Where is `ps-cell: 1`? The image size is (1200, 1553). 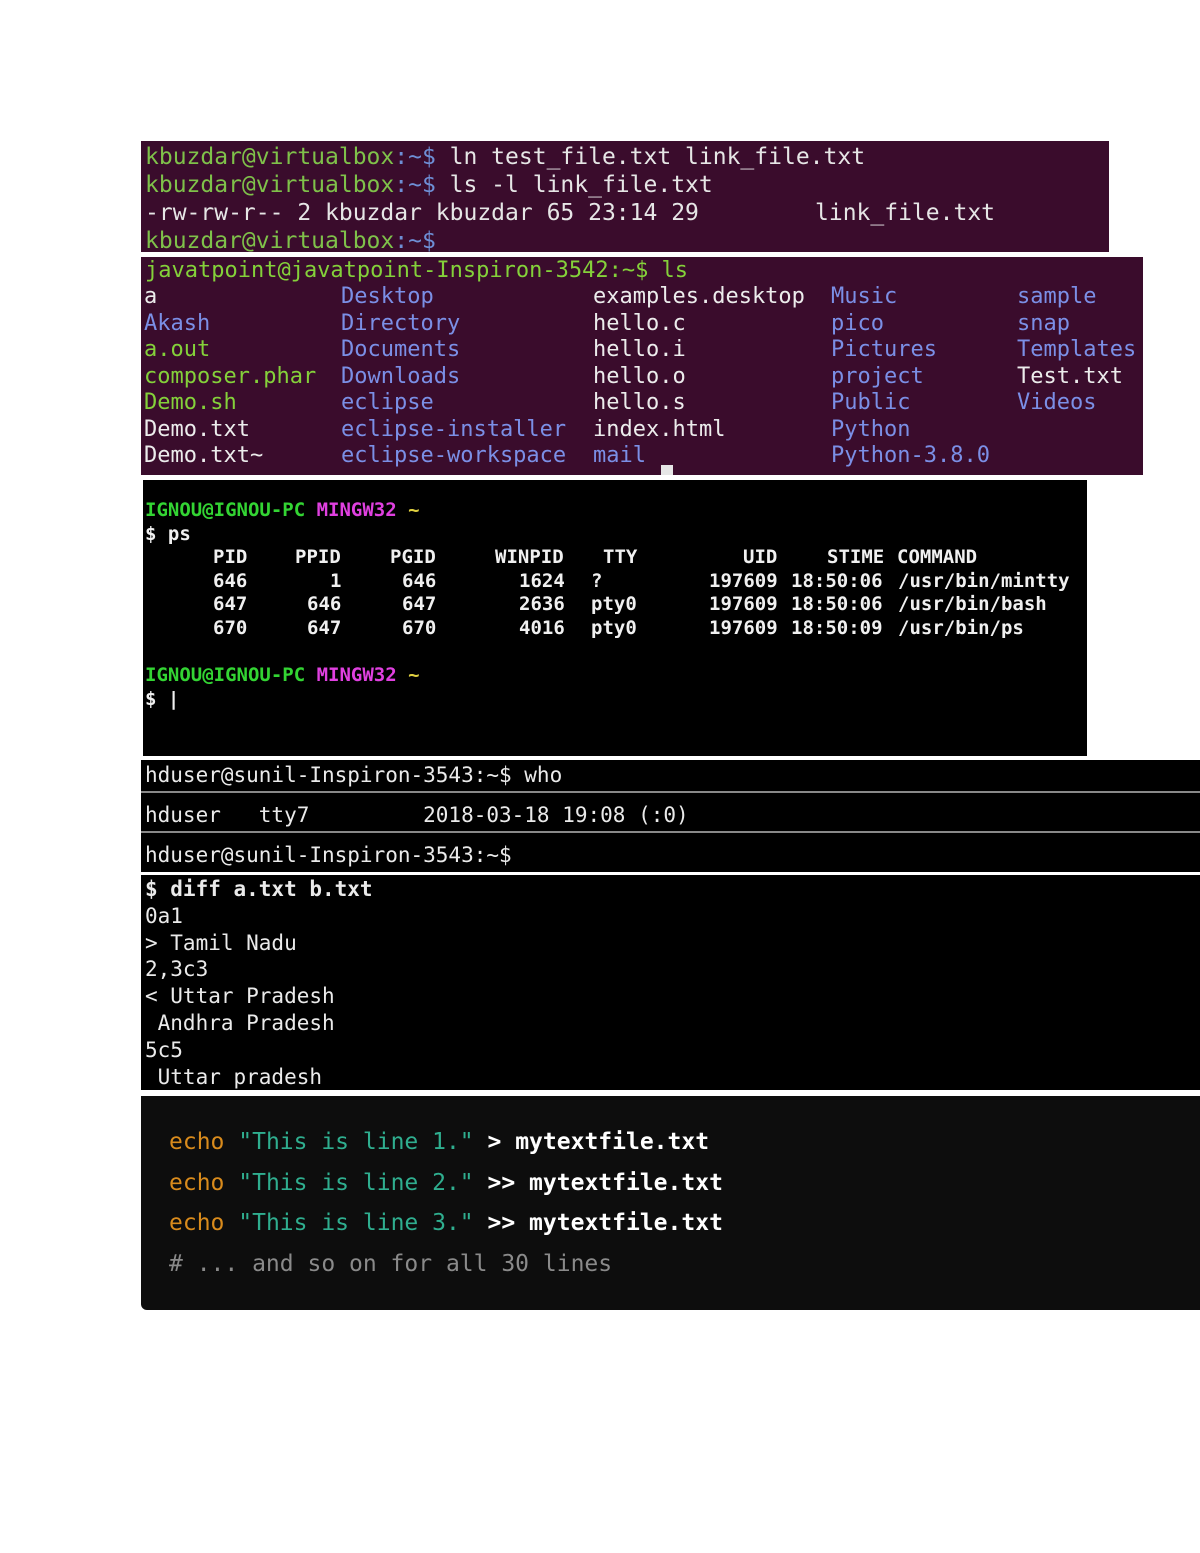 ps-cell: 1 is located at coordinates (336, 581).